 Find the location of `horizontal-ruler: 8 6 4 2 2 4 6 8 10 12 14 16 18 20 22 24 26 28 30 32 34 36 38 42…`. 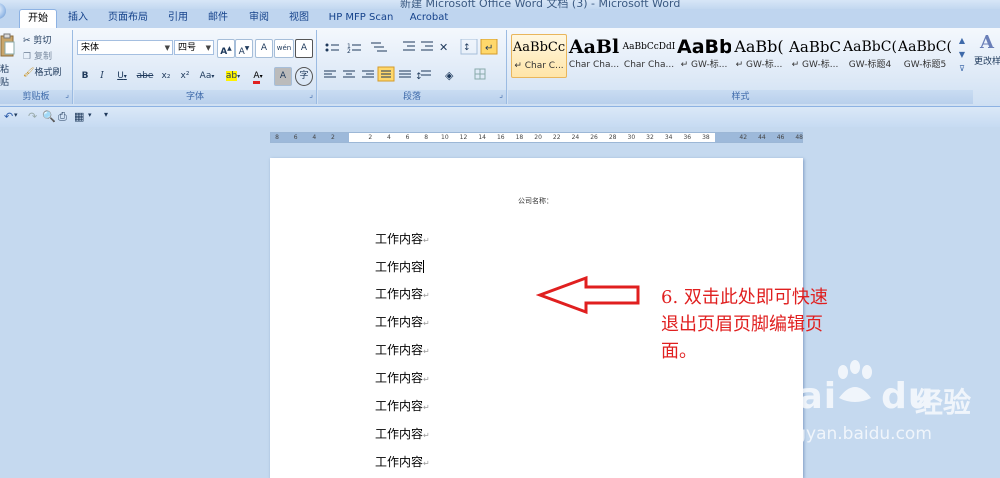

horizontal-ruler: 8 6 4 2 2 4 6 8 10 12 14 16 18 20 22 24 26 28 30 32 34 36 38 42… is located at coordinates (536, 137).